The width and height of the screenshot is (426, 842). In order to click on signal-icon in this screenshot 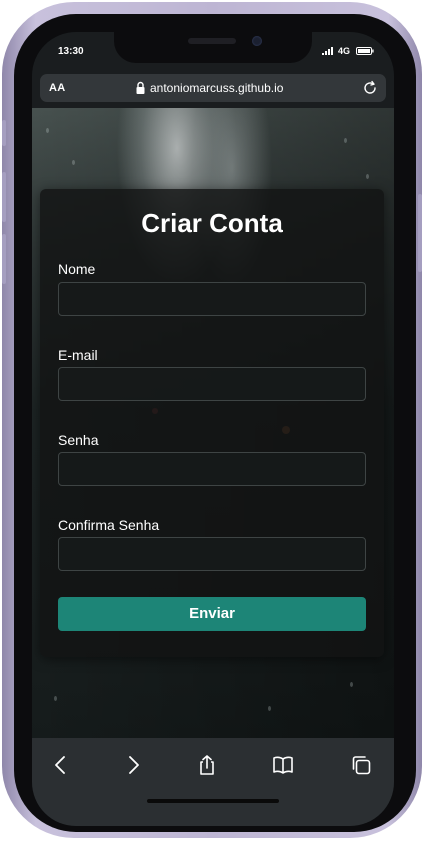, I will do `click(327, 51)`.